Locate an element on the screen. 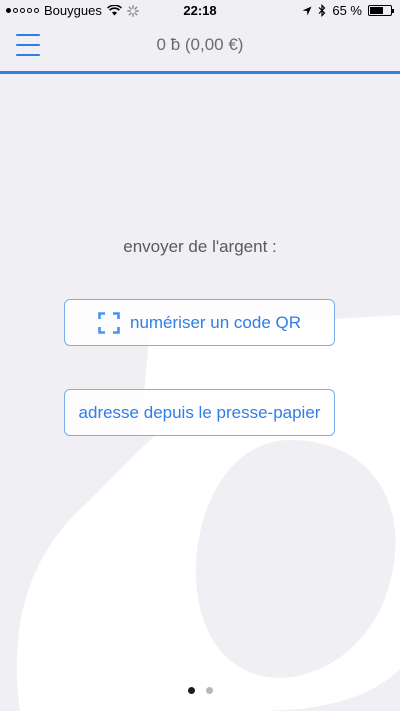 This screenshot has height=711, width=400. nav-divider is located at coordinates (200, 72).